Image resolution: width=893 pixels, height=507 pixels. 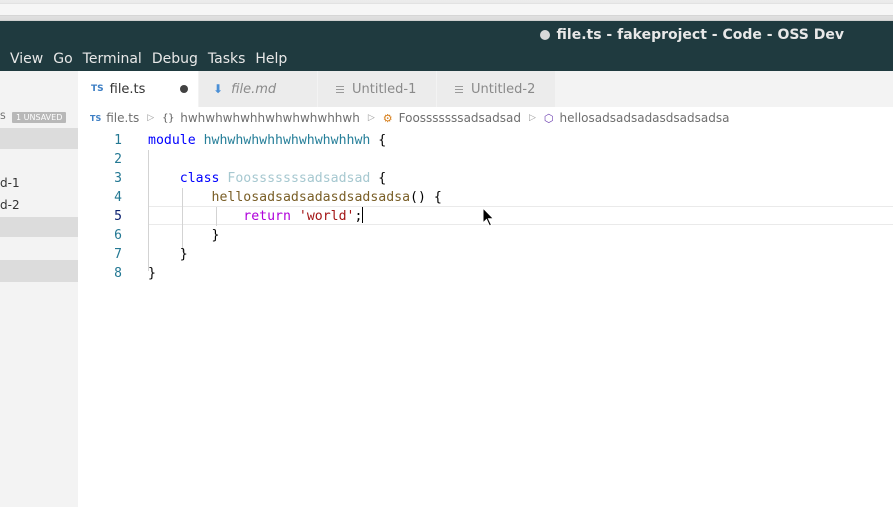 I want to click on explorer-selected-file-row, so click(x=39, y=271).